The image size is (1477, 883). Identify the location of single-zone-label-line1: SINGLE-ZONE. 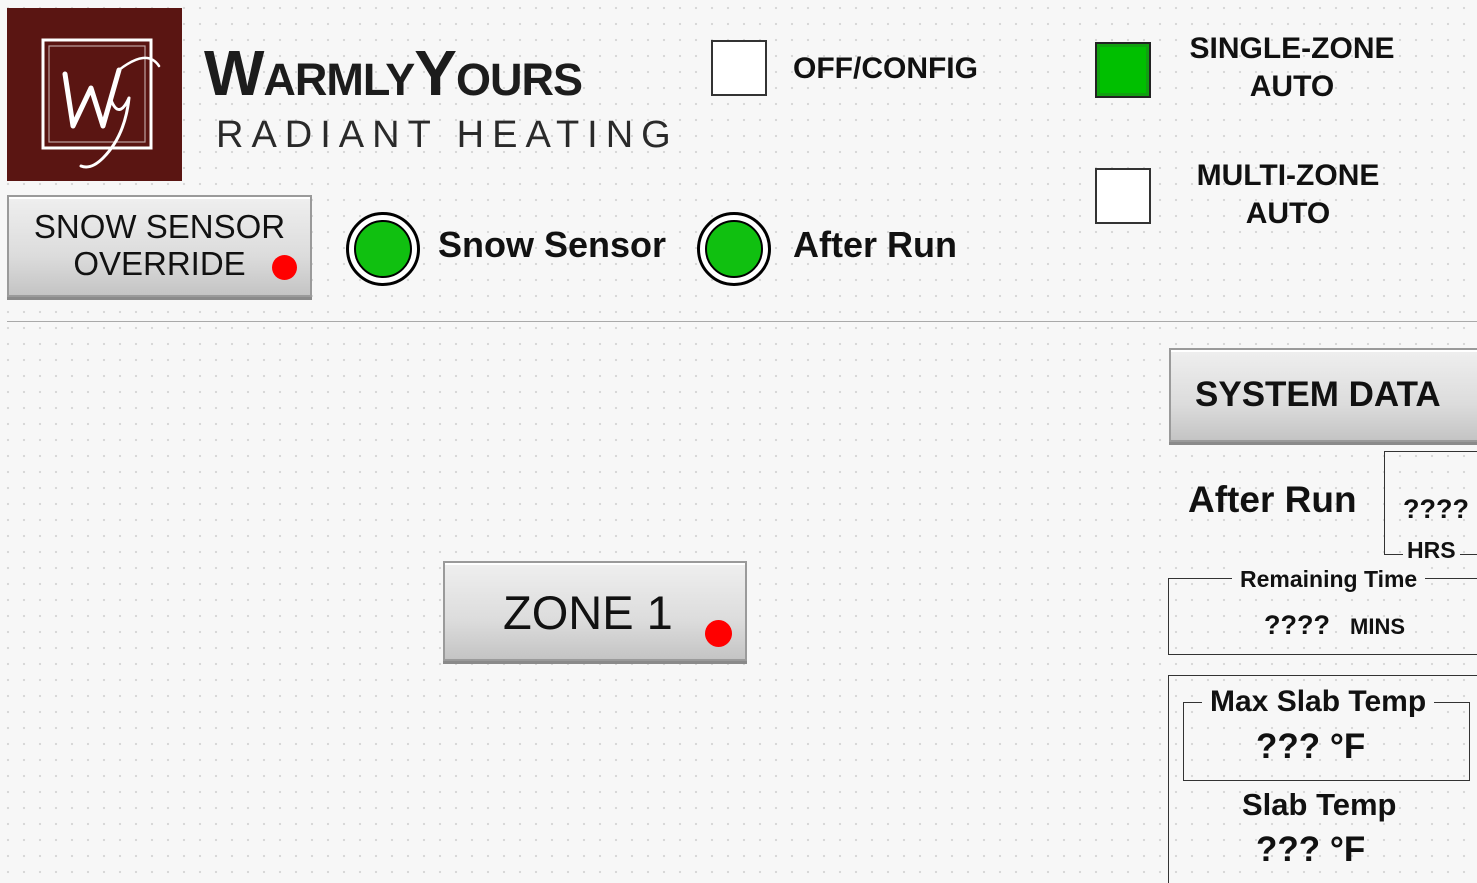
(1292, 48).